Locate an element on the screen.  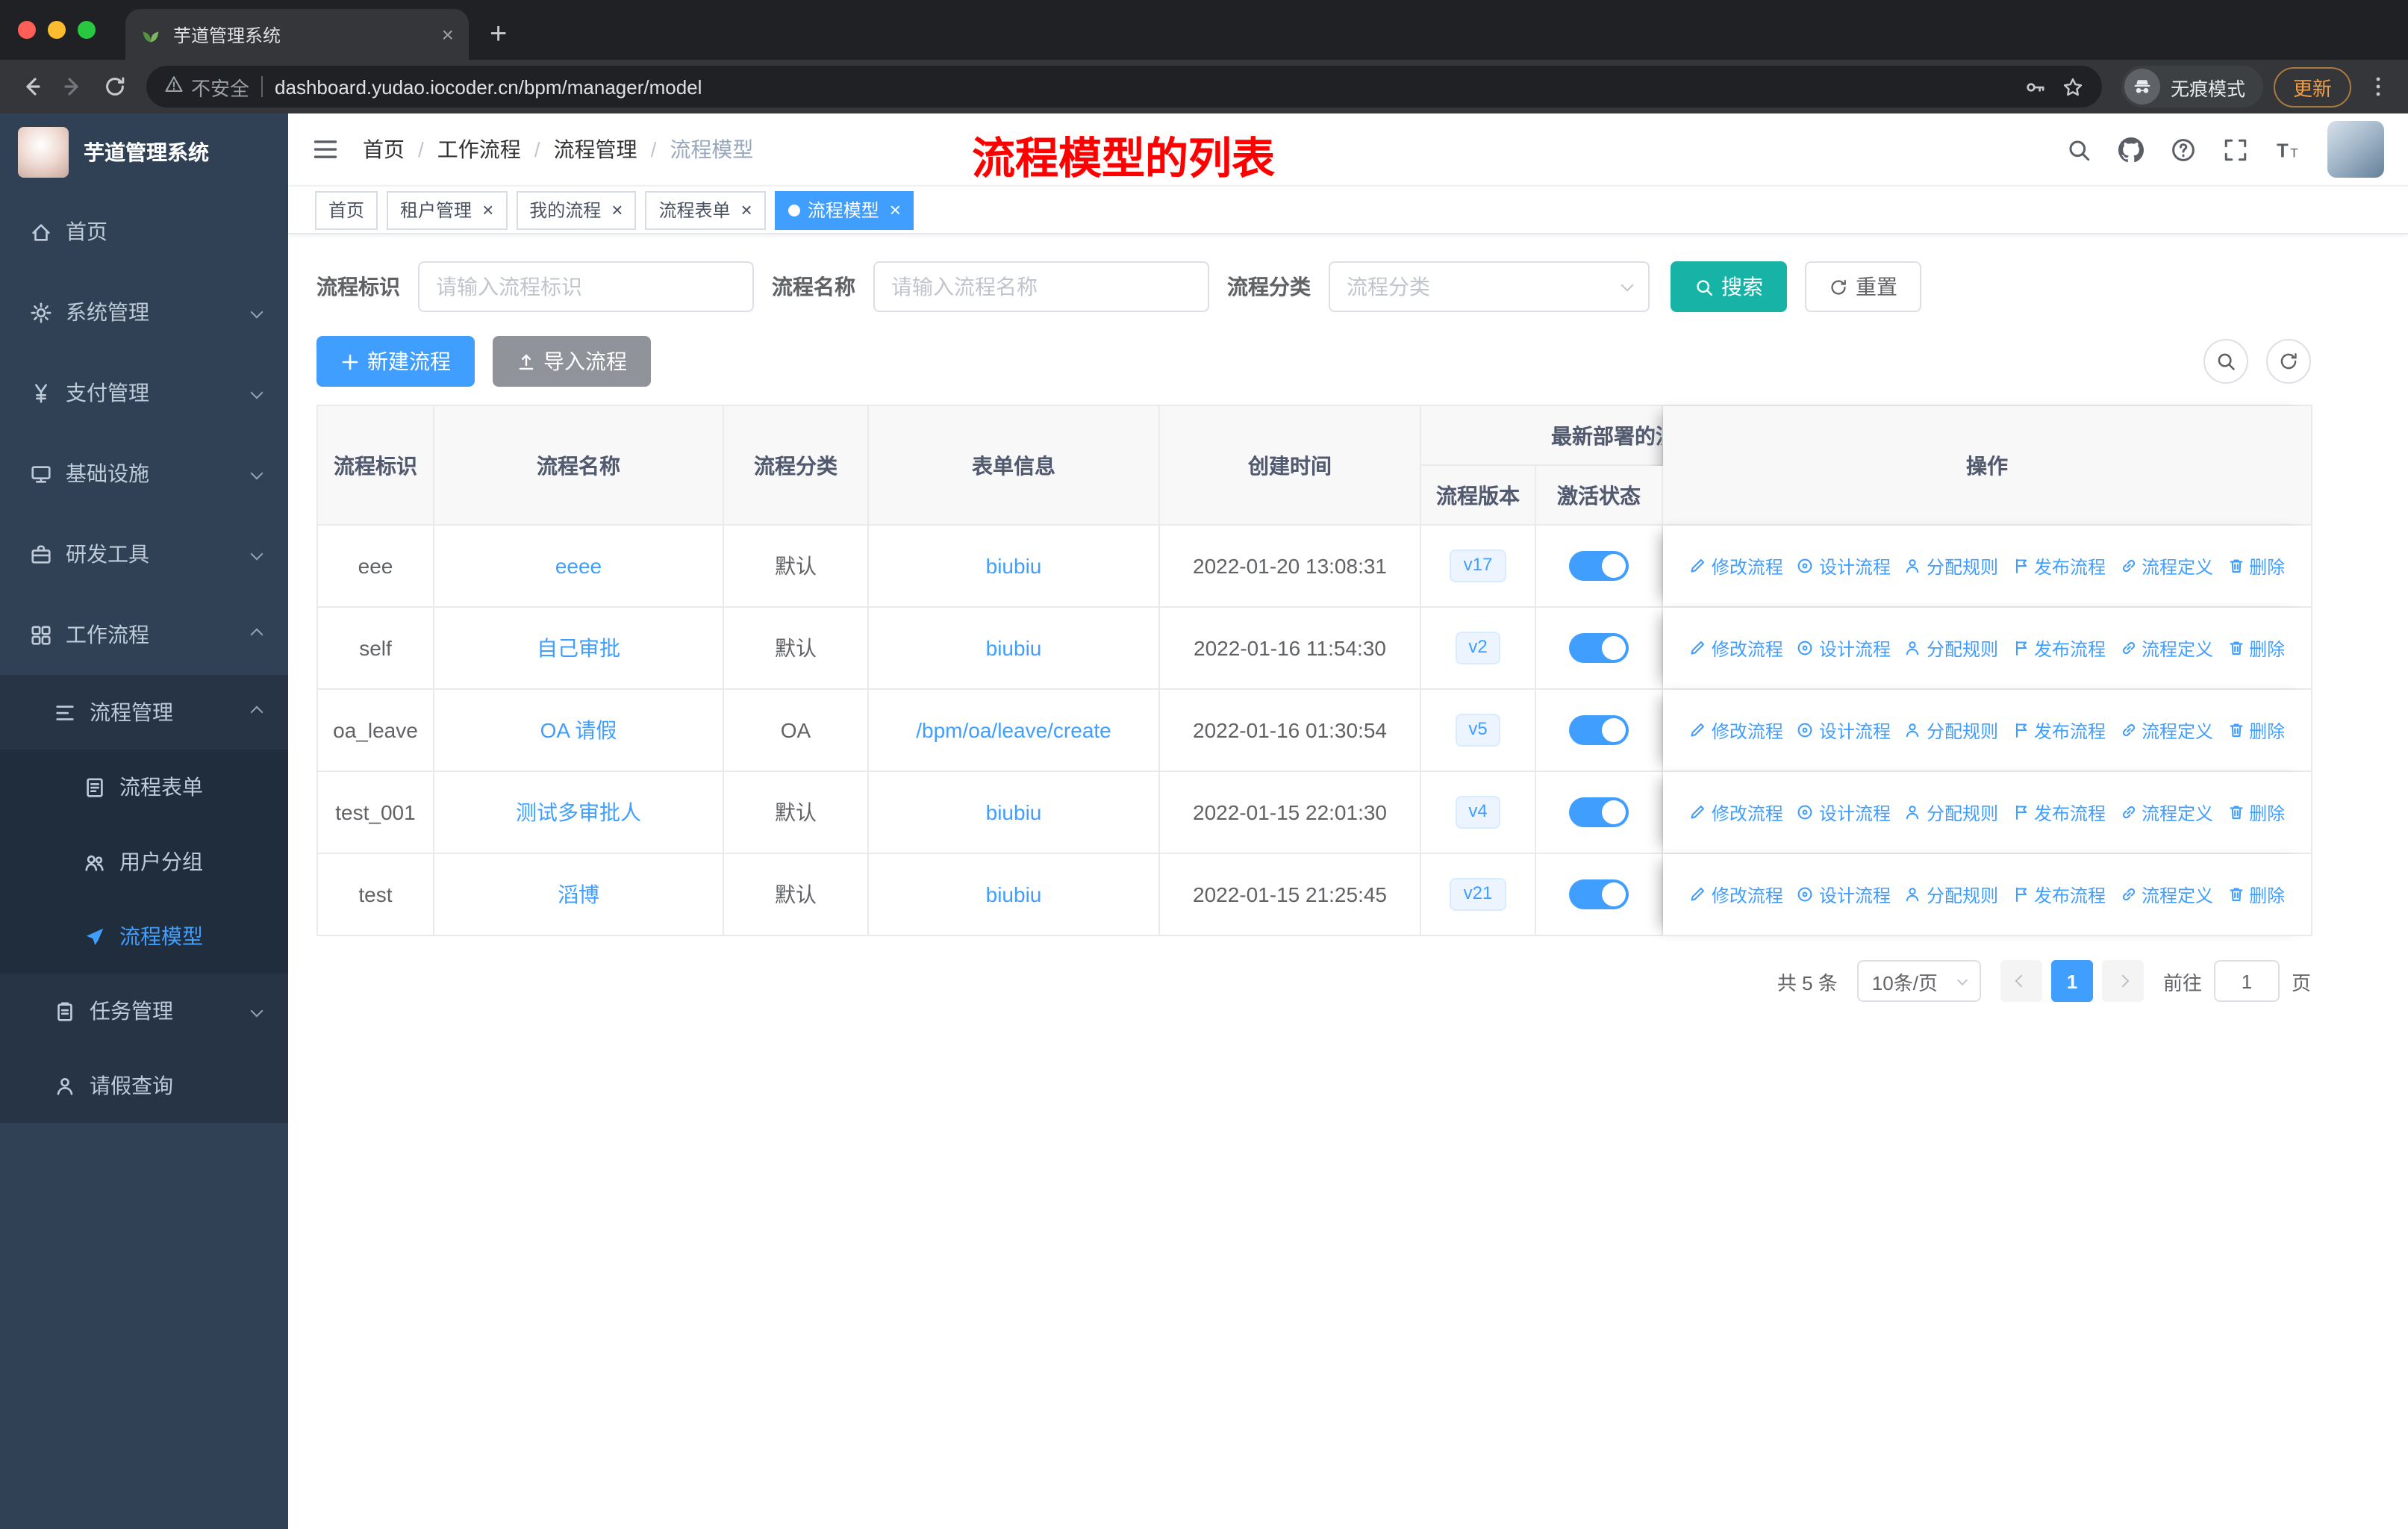
filter-input-process-name is located at coordinates (1041, 287).